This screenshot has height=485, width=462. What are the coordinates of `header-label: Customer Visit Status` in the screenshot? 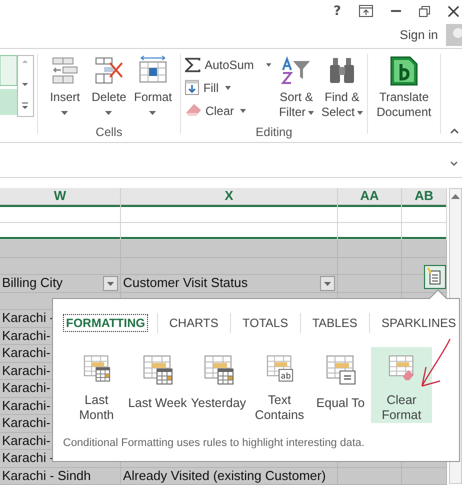 It's located at (185, 283).